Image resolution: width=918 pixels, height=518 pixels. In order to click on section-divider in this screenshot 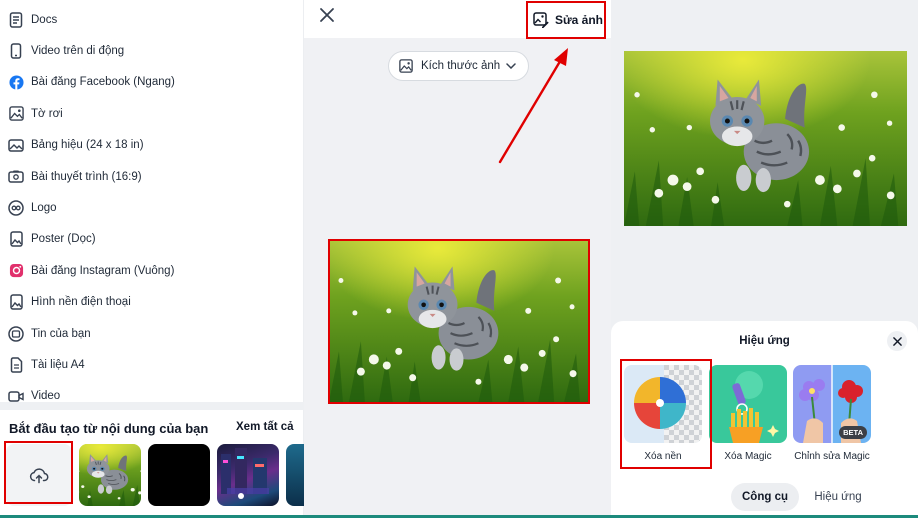, I will do `click(152, 406)`.